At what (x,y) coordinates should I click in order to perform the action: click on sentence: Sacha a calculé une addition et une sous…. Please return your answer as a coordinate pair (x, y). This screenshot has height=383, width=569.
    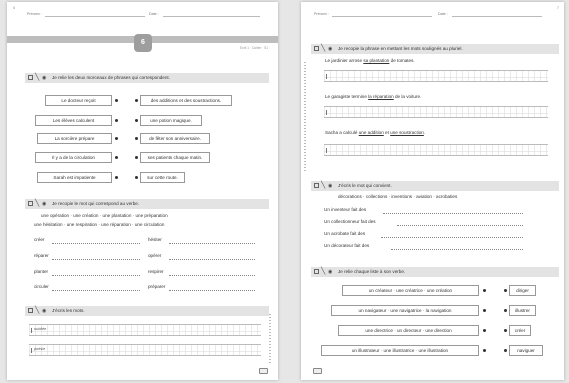
    Looking at the image, I should click on (375, 132).